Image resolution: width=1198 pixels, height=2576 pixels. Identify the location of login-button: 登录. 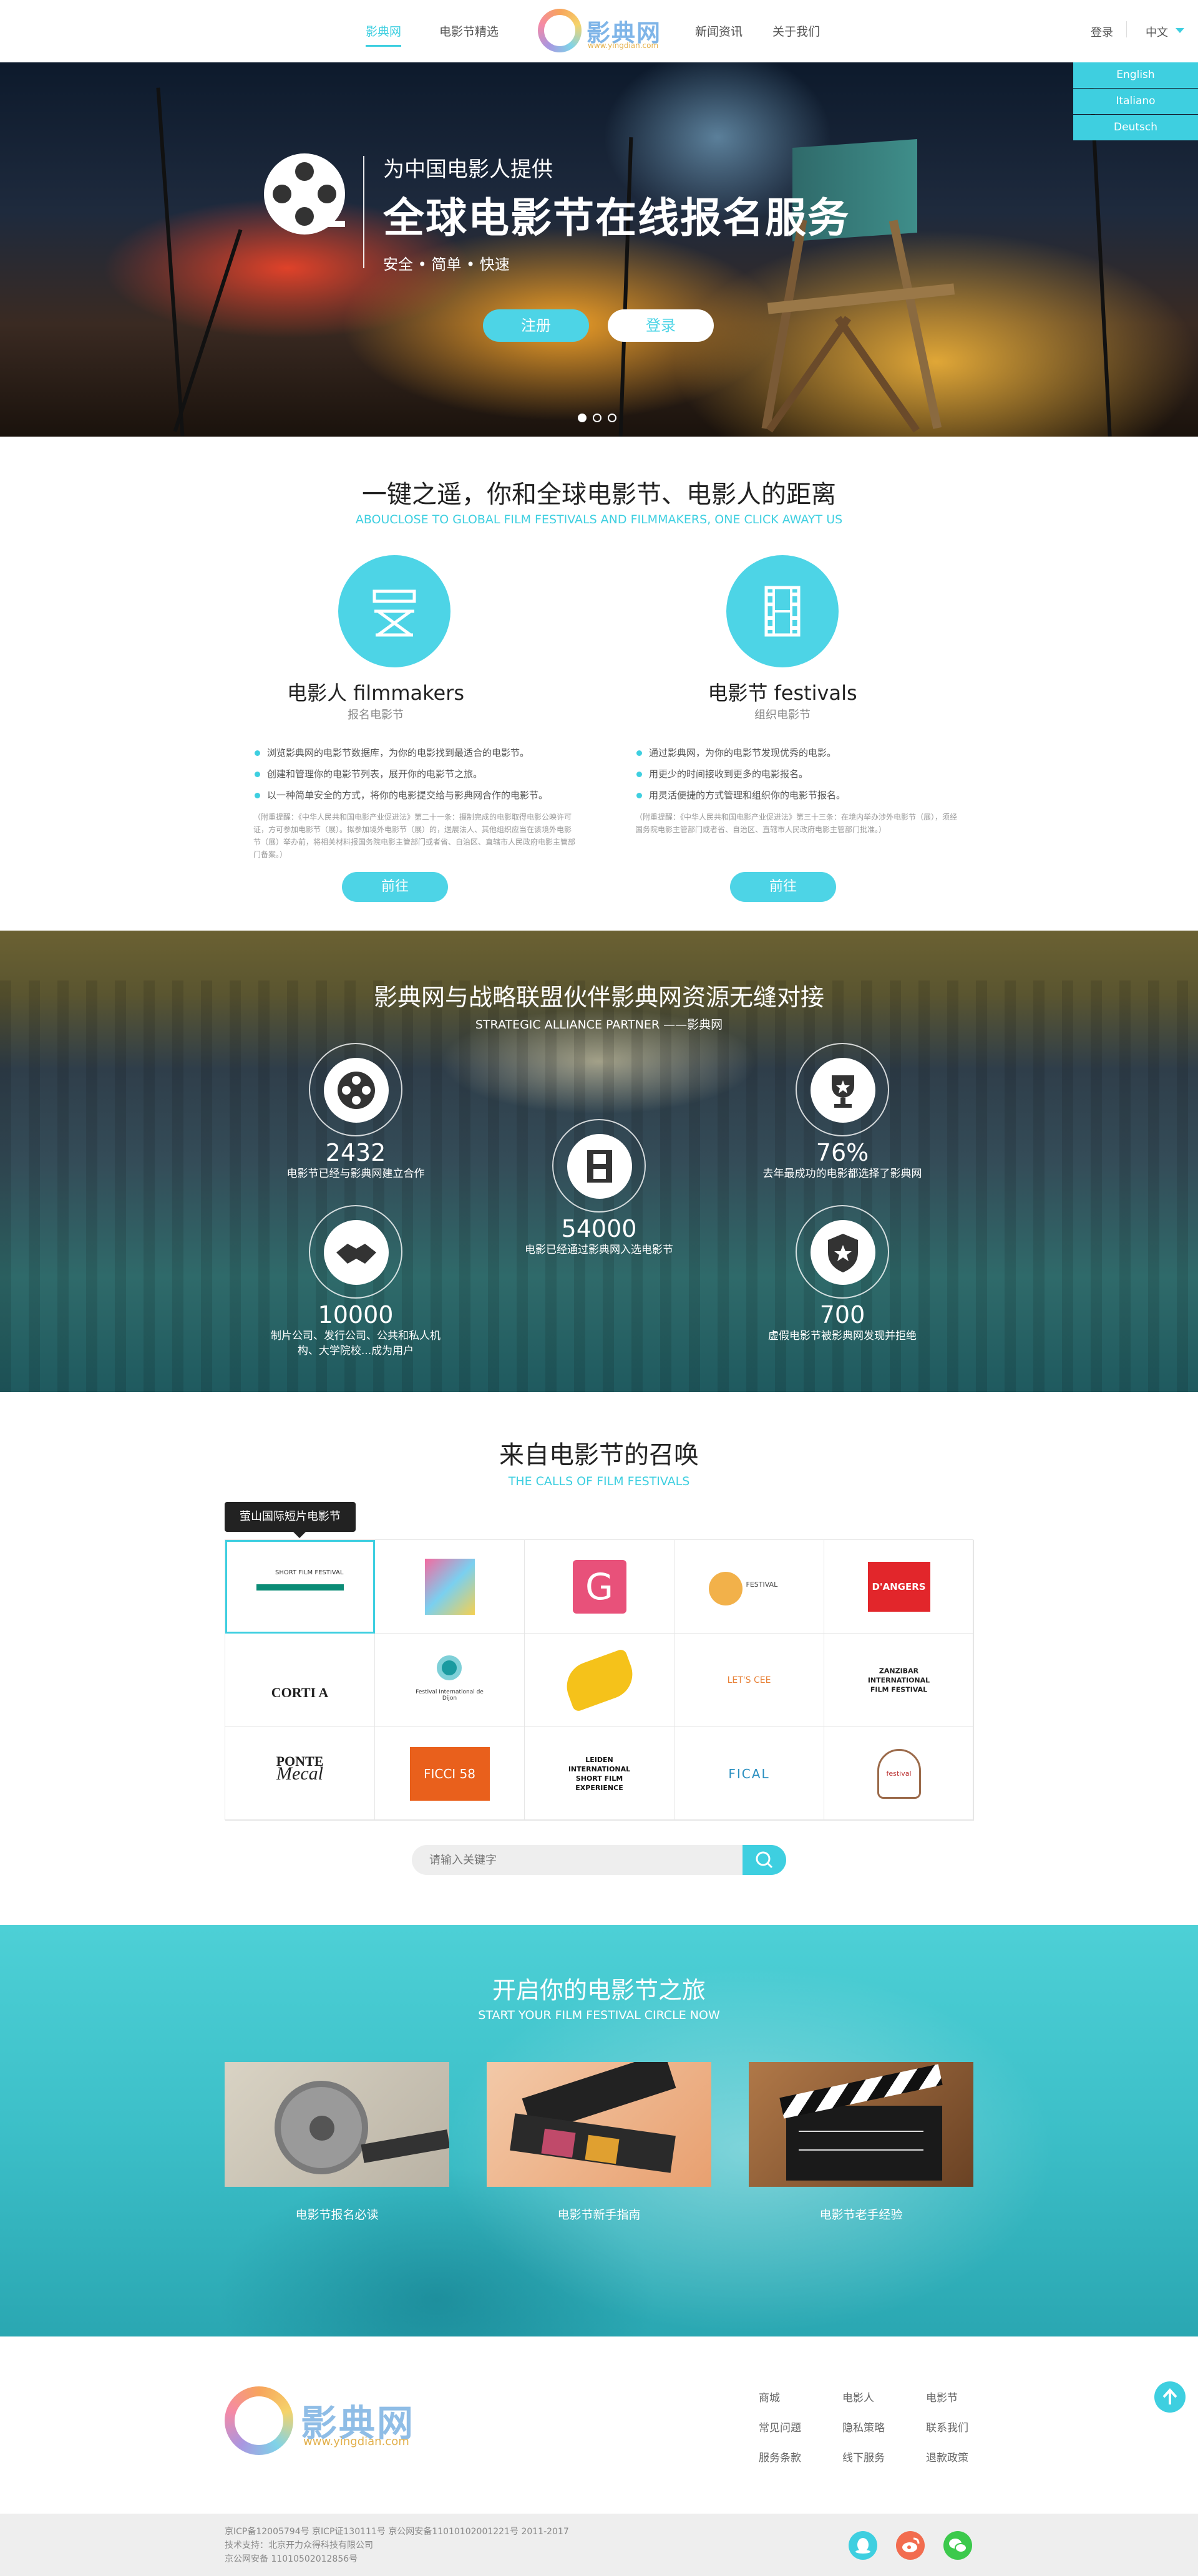
(661, 325).